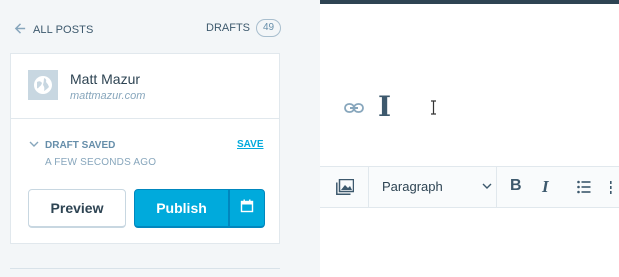  What do you see at coordinates (77, 208) in the screenshot?
I see `preview-button: Preview` at bounding box center [77, 208].